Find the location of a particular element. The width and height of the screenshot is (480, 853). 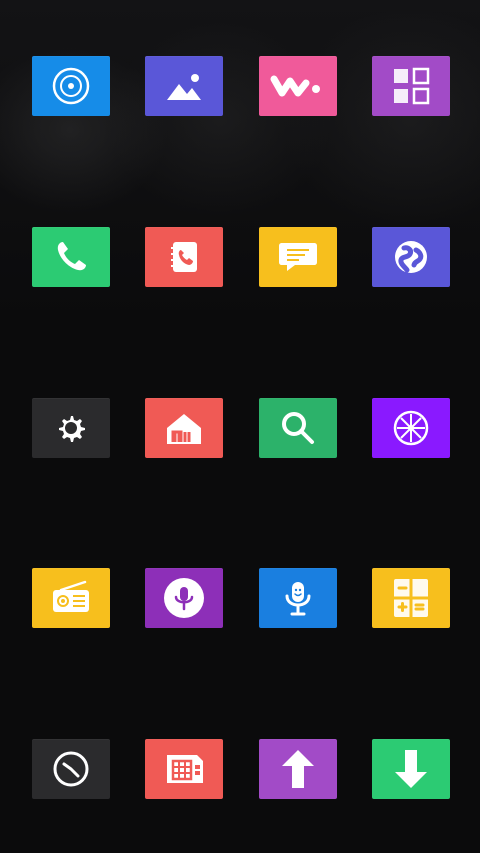

app-tile-phone is located at coordinates (71, 257).